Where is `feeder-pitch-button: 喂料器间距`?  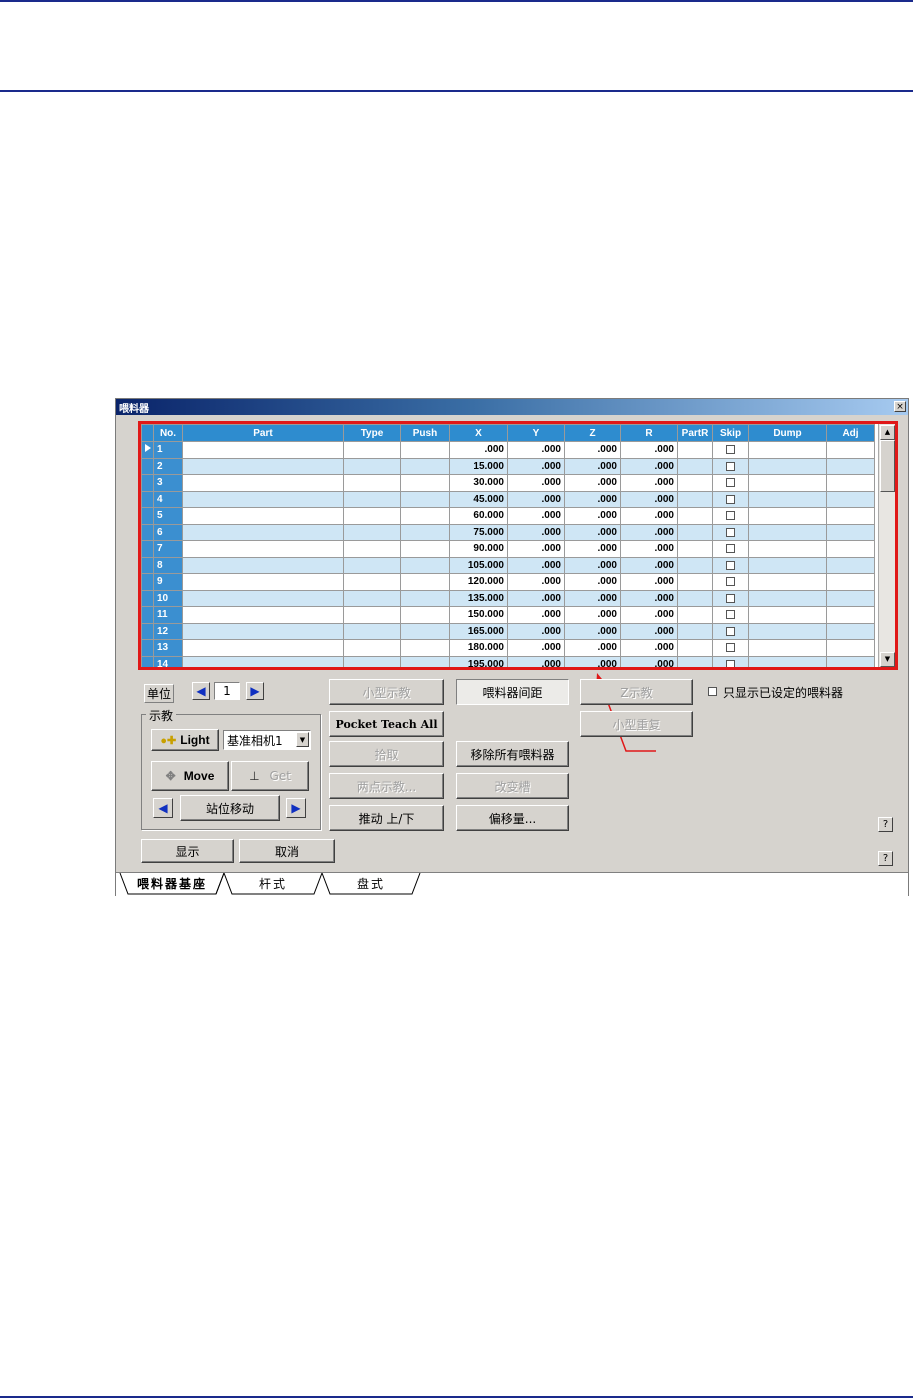
feeder-pitch-button: 喂料器间距 is located at coordinates (512, 692).